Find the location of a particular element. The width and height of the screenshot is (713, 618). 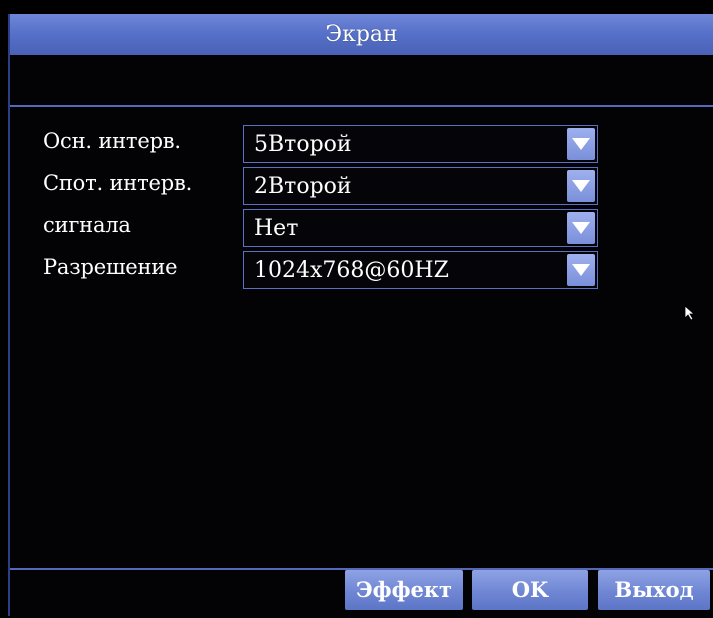

spot-interval-select: 2Второй is located at coordinates (420, 186).